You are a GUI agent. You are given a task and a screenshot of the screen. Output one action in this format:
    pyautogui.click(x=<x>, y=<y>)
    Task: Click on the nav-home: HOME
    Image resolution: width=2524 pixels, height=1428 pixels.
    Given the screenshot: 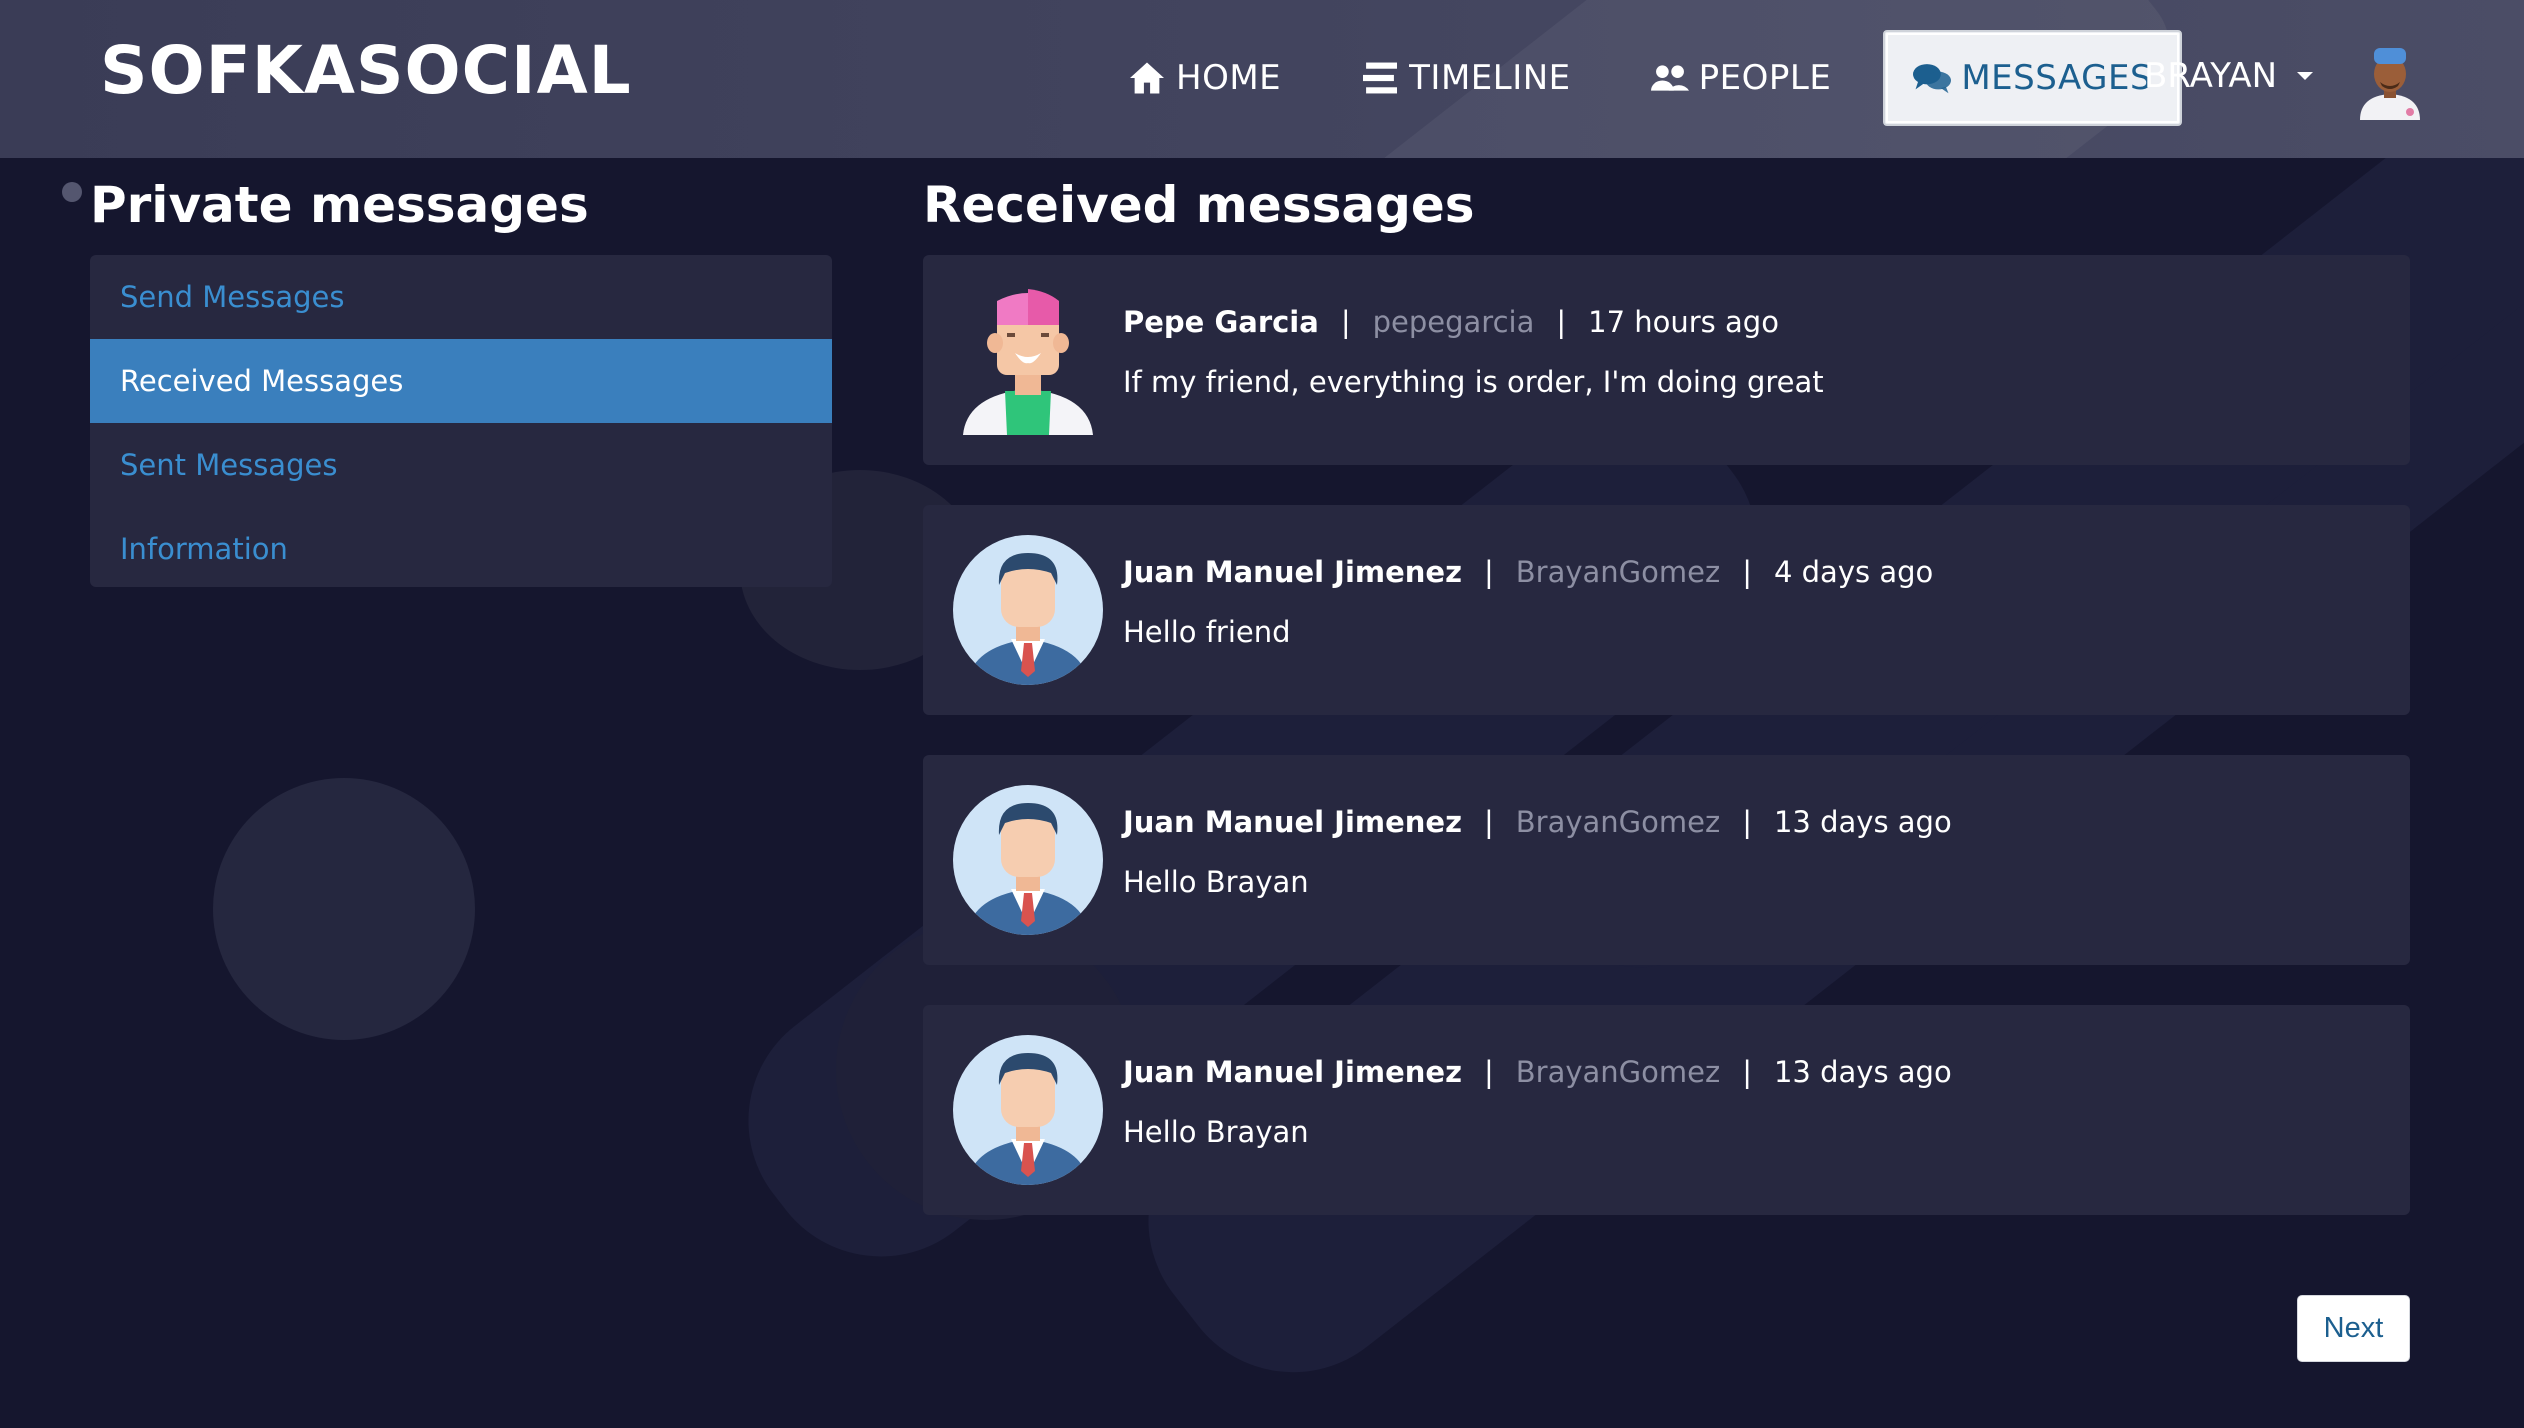 What is the action you would take?
    pyautogui.click(x=1204, y=78)
    